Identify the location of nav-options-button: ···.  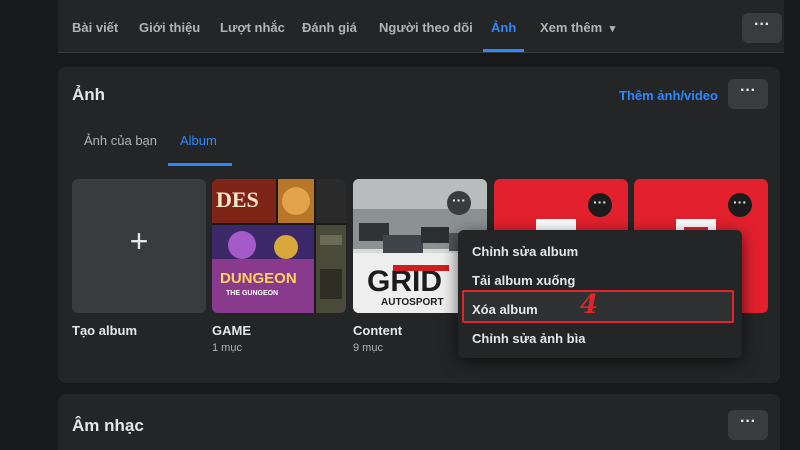
(762, 28).